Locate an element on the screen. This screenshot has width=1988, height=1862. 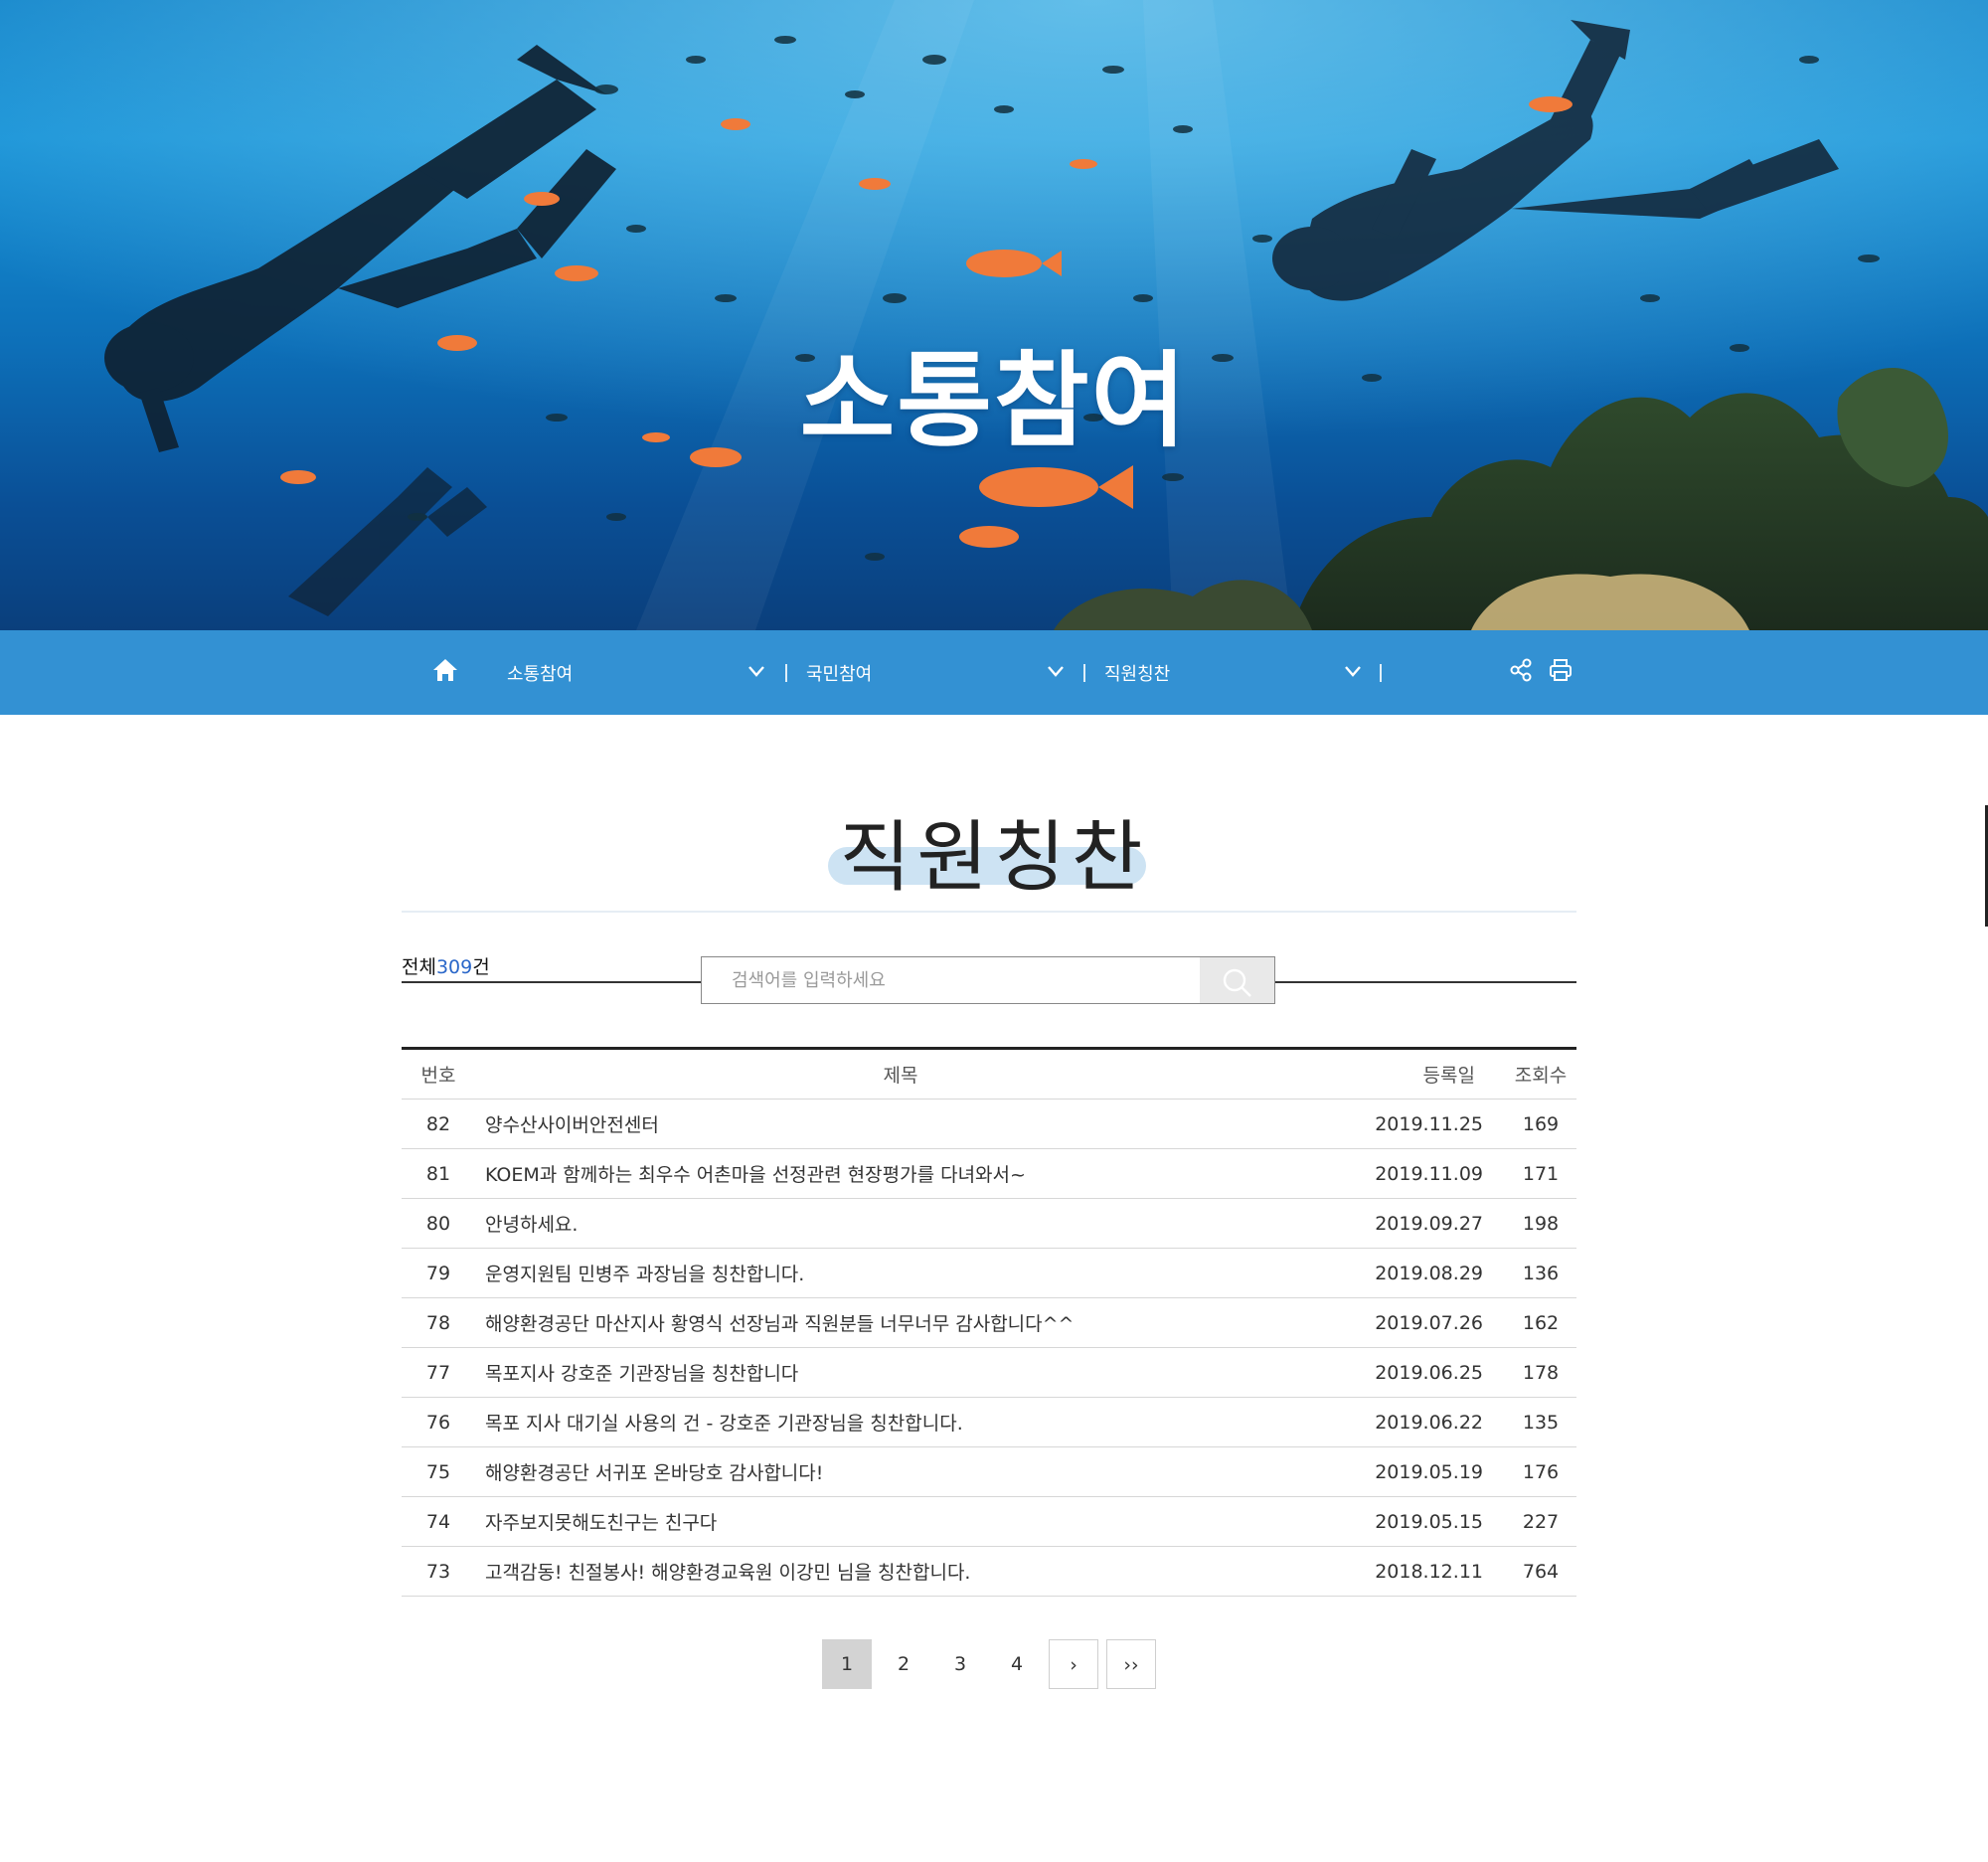
page-button-4: 4 is located at coordinates (1017, 1664).